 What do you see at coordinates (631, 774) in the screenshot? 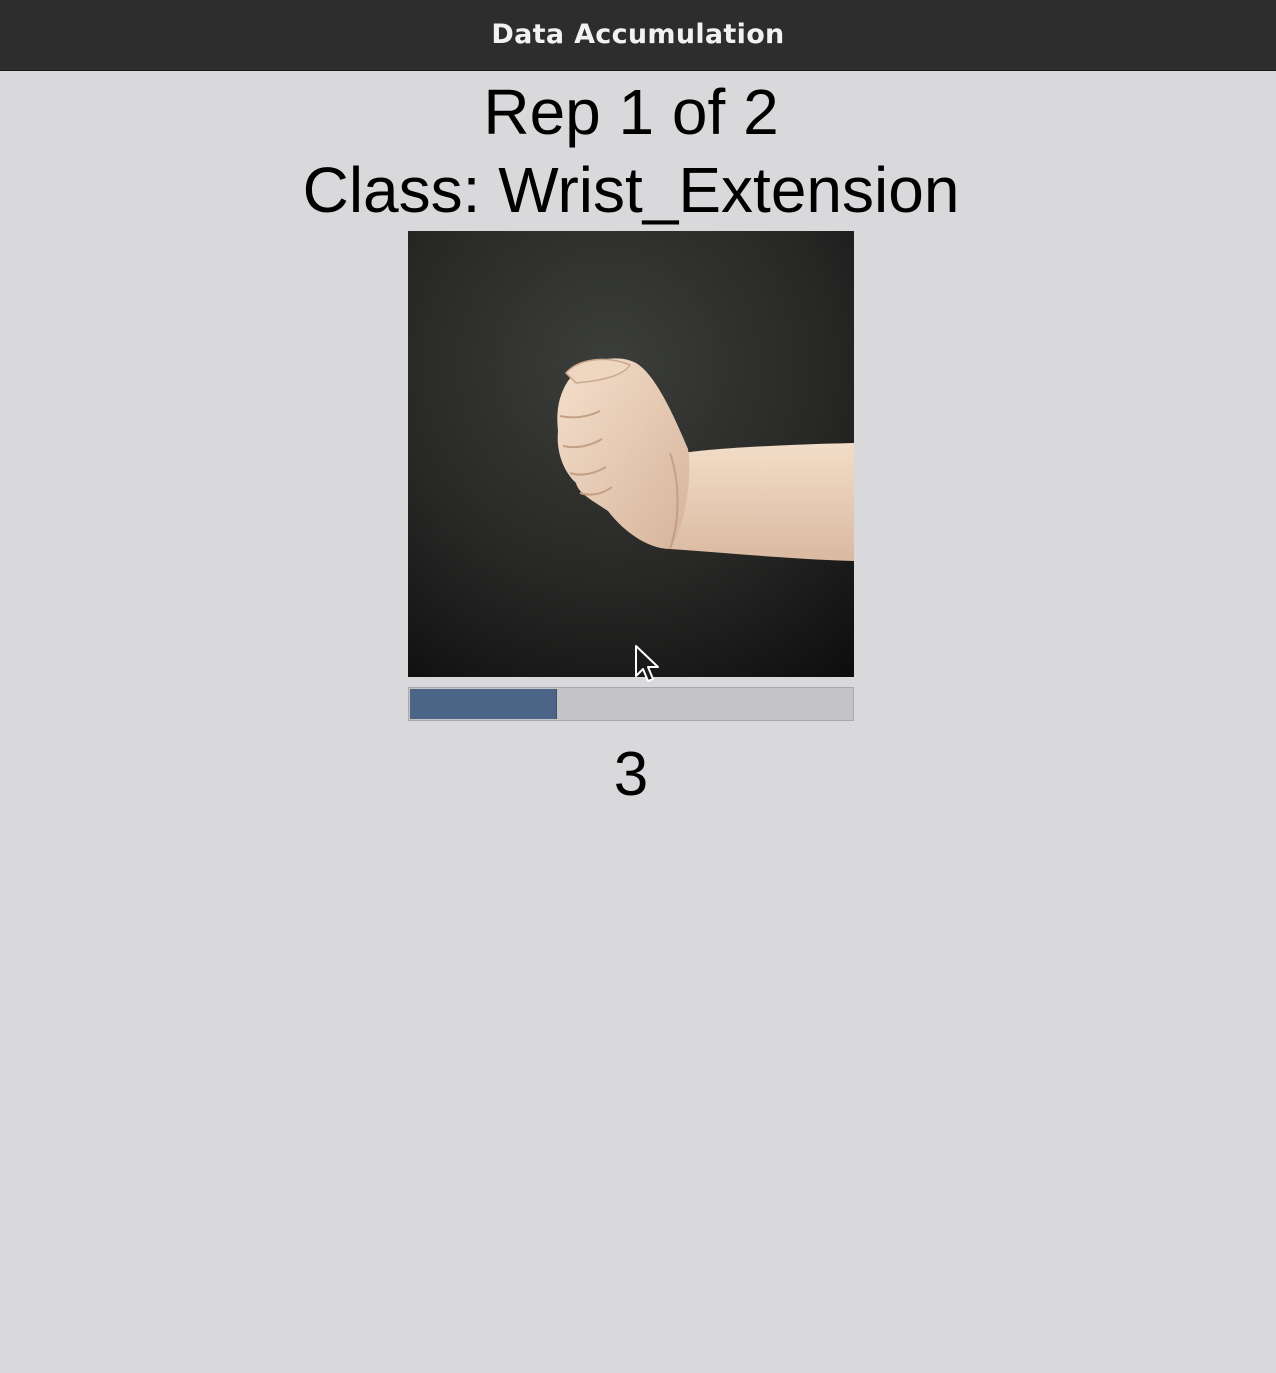
I see `countdown-timer: 3` at bounding box center [631, 774].